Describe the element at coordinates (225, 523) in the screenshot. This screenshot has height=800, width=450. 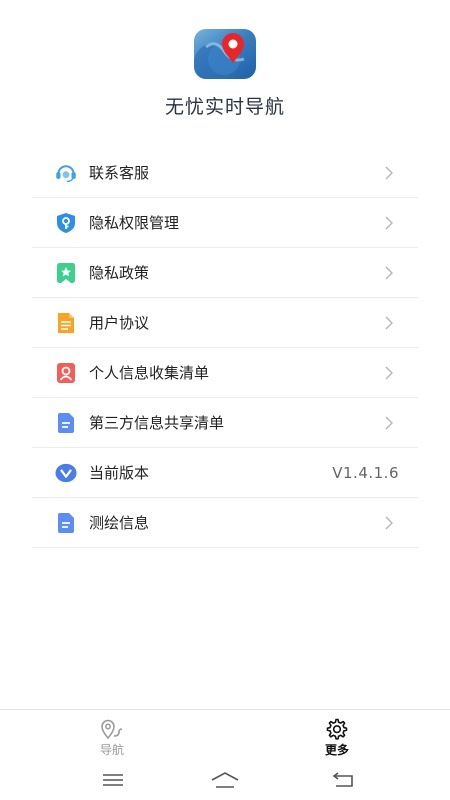
I see `menu-item-surveying-info: 测绘信息` at that location.